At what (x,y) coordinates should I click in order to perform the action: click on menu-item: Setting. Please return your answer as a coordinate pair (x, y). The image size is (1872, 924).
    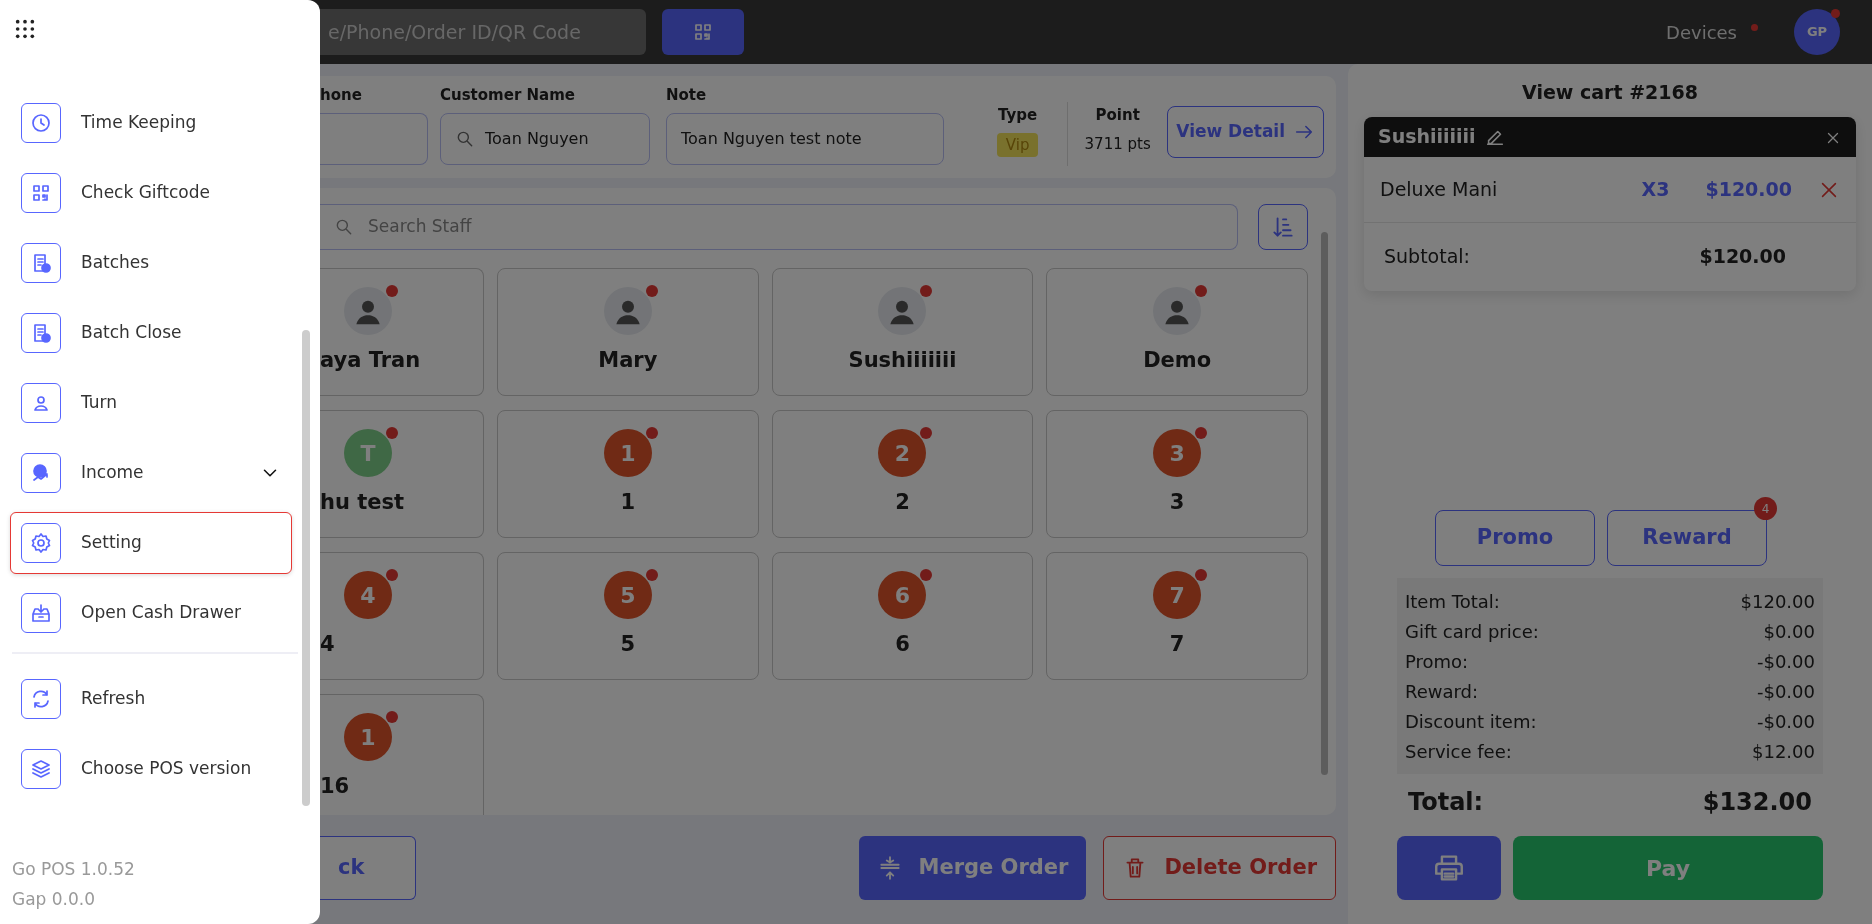
    Looking at the image, I should click on (151, 543).